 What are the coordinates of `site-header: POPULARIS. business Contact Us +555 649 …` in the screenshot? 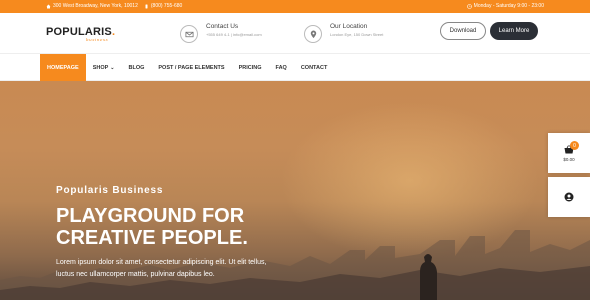 It's located at (295, 33).